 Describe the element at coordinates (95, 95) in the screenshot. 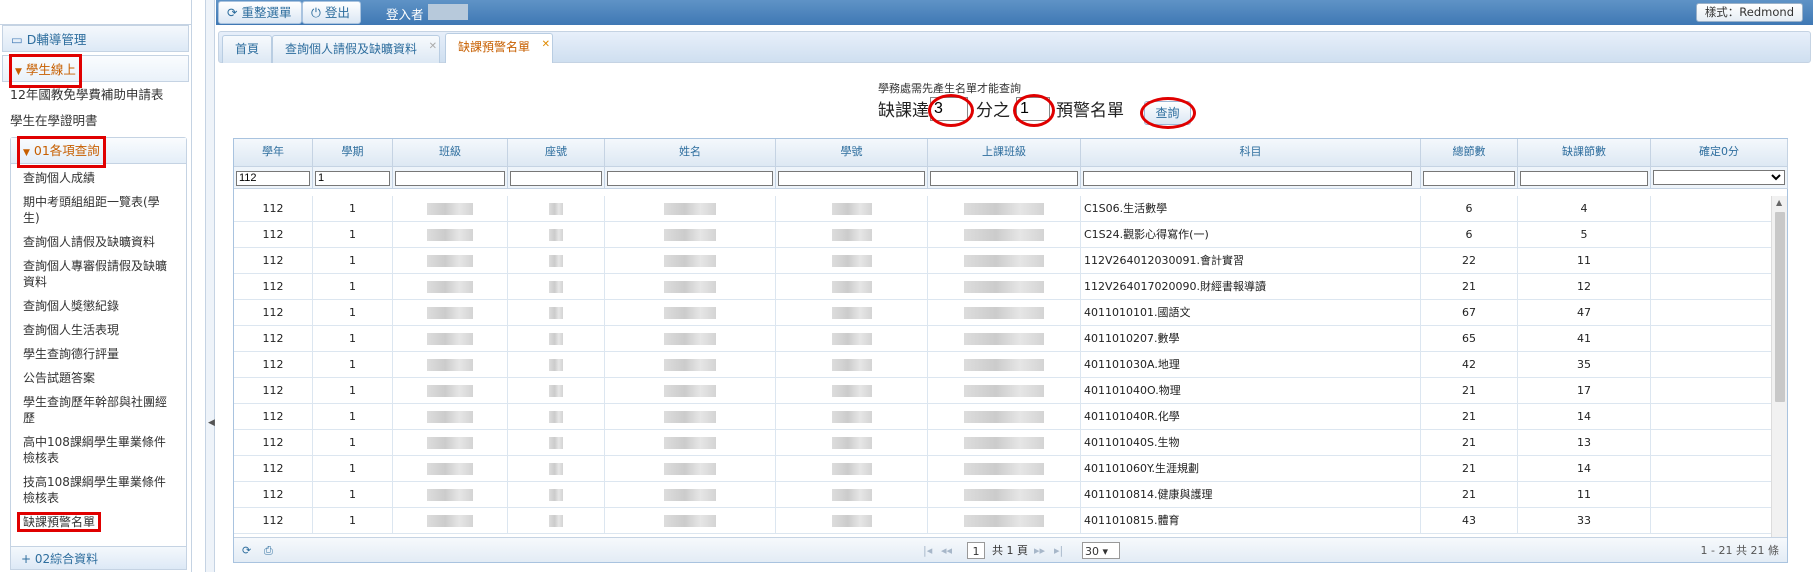

I see `sidebar-item-subsidy: 12年國教免學費補助申請表` at that location.